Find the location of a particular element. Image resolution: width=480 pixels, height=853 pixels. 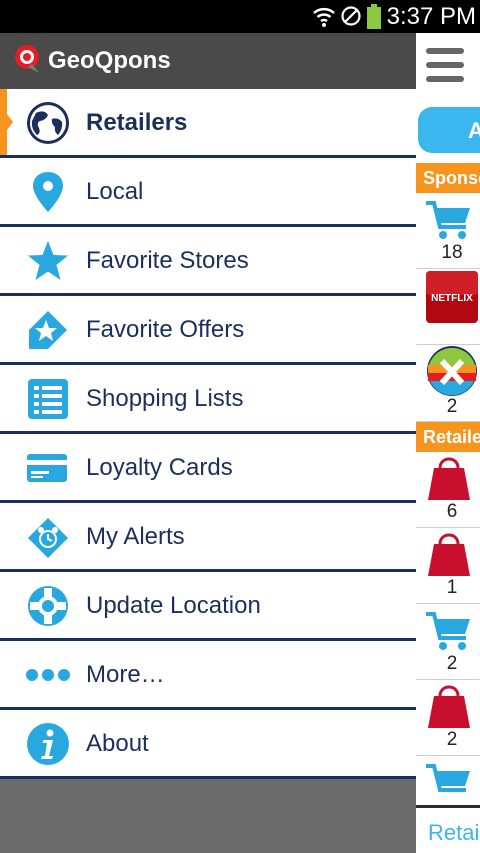

menu-item-favorite-offers: Favorite Offers is located at coordinates (208, 330).